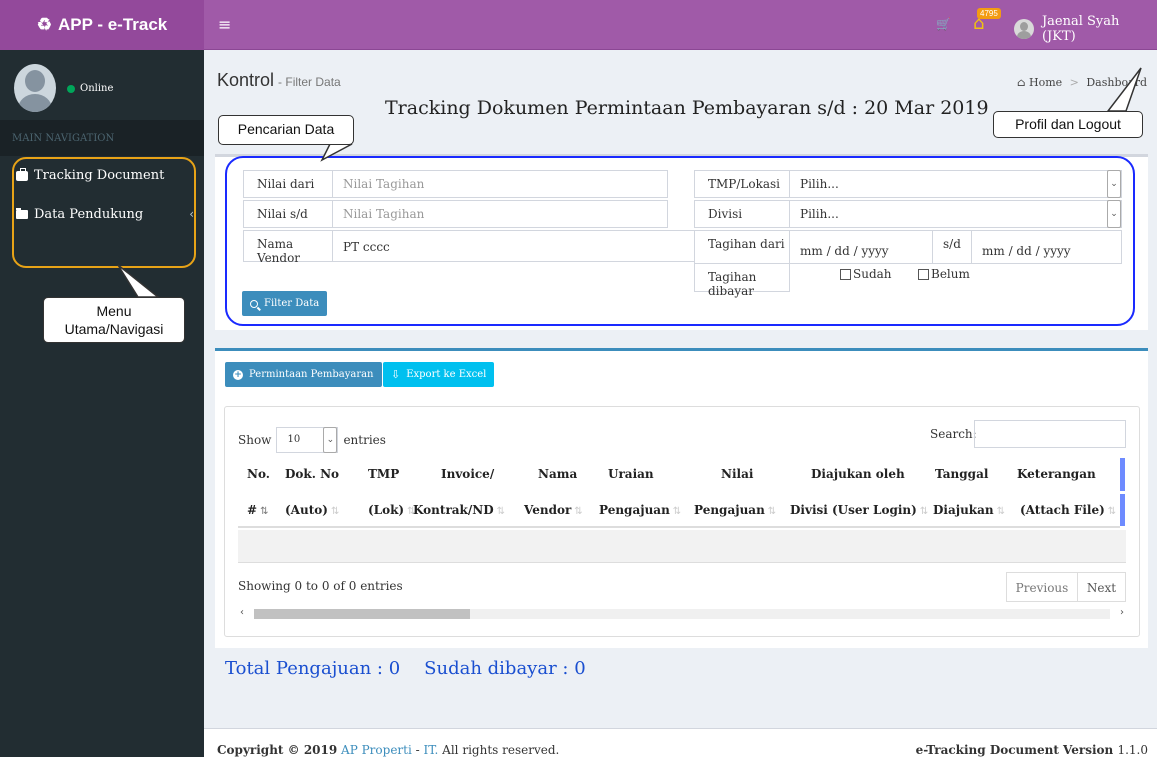 Image resolution: width=1157 pixels, height=757 pixels. I want to click on sort-header-tmp: (Lok) ⇅, so click(392, 510).